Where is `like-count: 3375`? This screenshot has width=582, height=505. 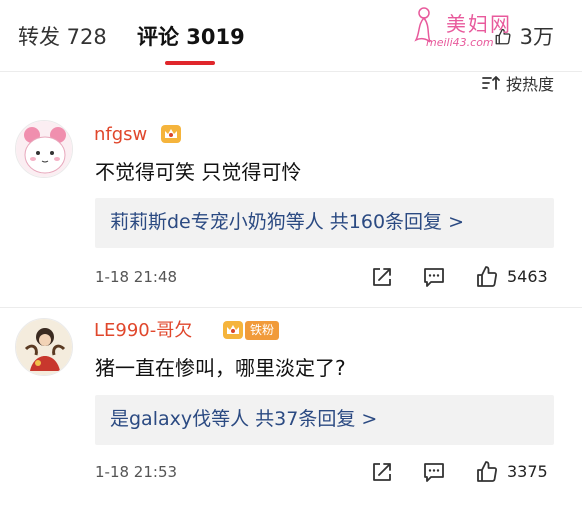 like-count: 3375 is located at coordinates (527, 471).